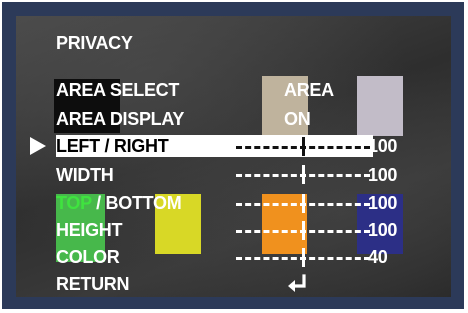 This screenshot has height=313, width=468. Describe the element at coordinates (120, 119) in the screenshot. I see `menu-item-area-display: AREA DISPLAY` at that location.